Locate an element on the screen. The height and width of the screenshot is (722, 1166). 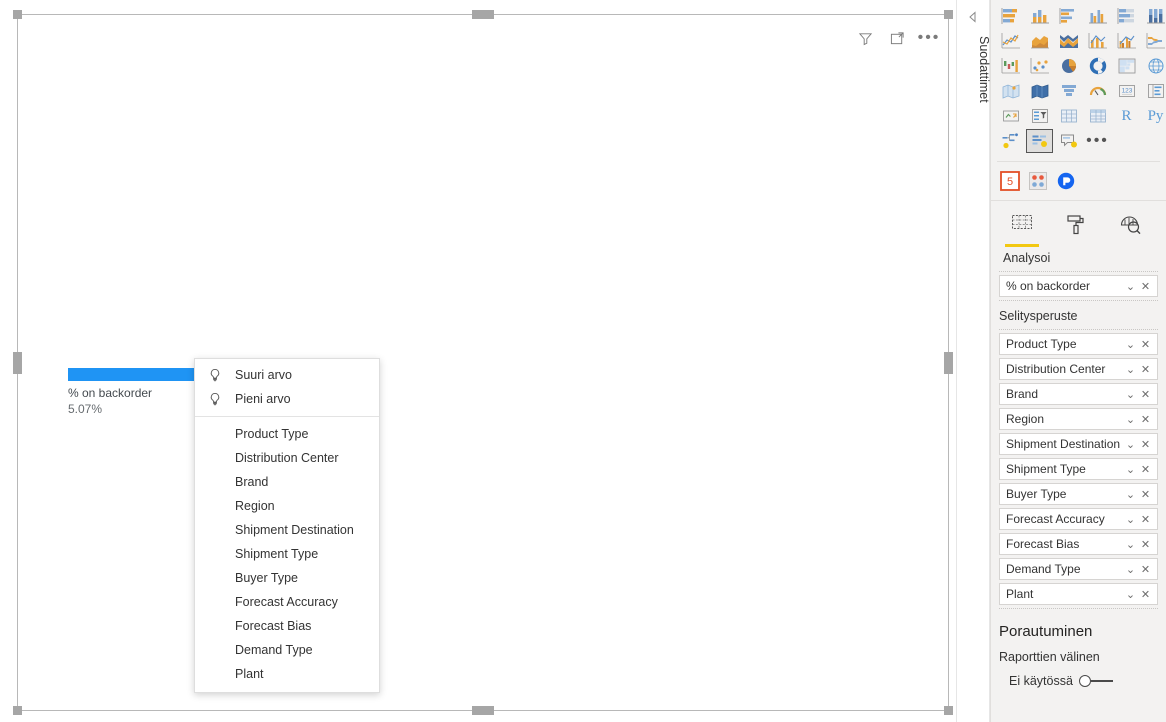
slicer-icon is located at coordinates (1039, 116).